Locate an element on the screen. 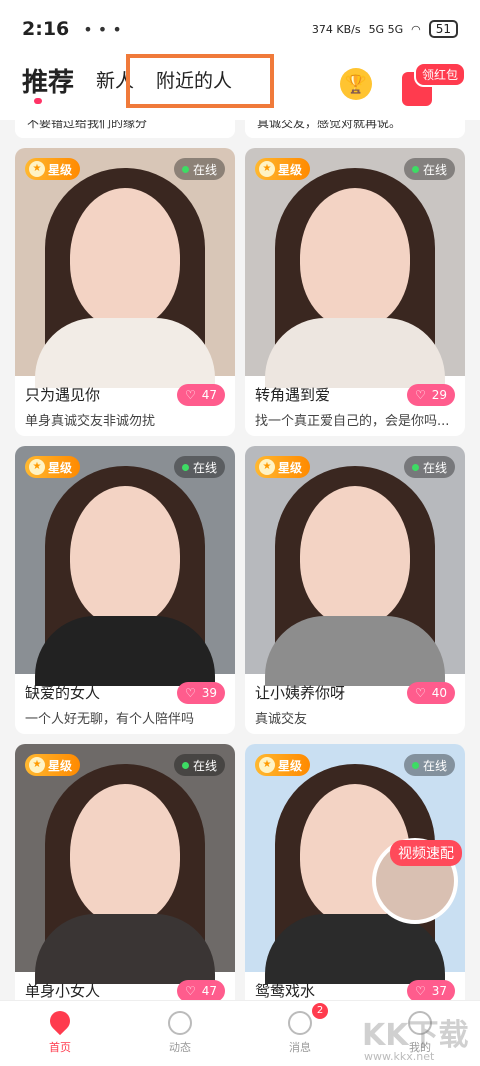 The image size is (480, 1066). user-card: ★ 星级 在线 缺爱的女人 ♡ 39 一个人好无聊，有个人陪伴吗 is located at coordinates (125, 590).